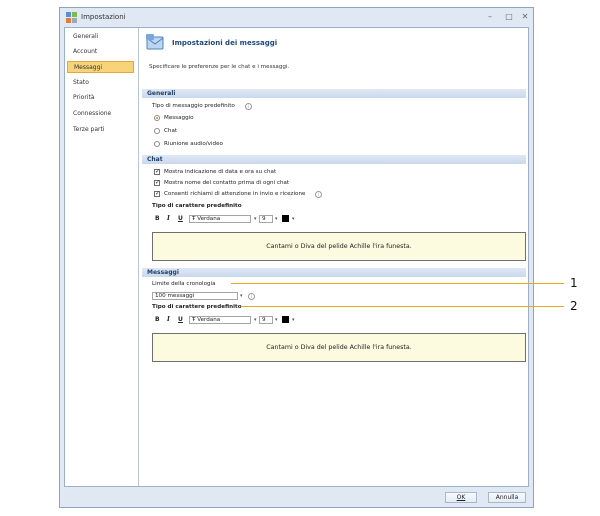  What do you see at coordinates (157, 144) in the screenshot?
I see `radio-riunione` at bounding box center [157, 144].